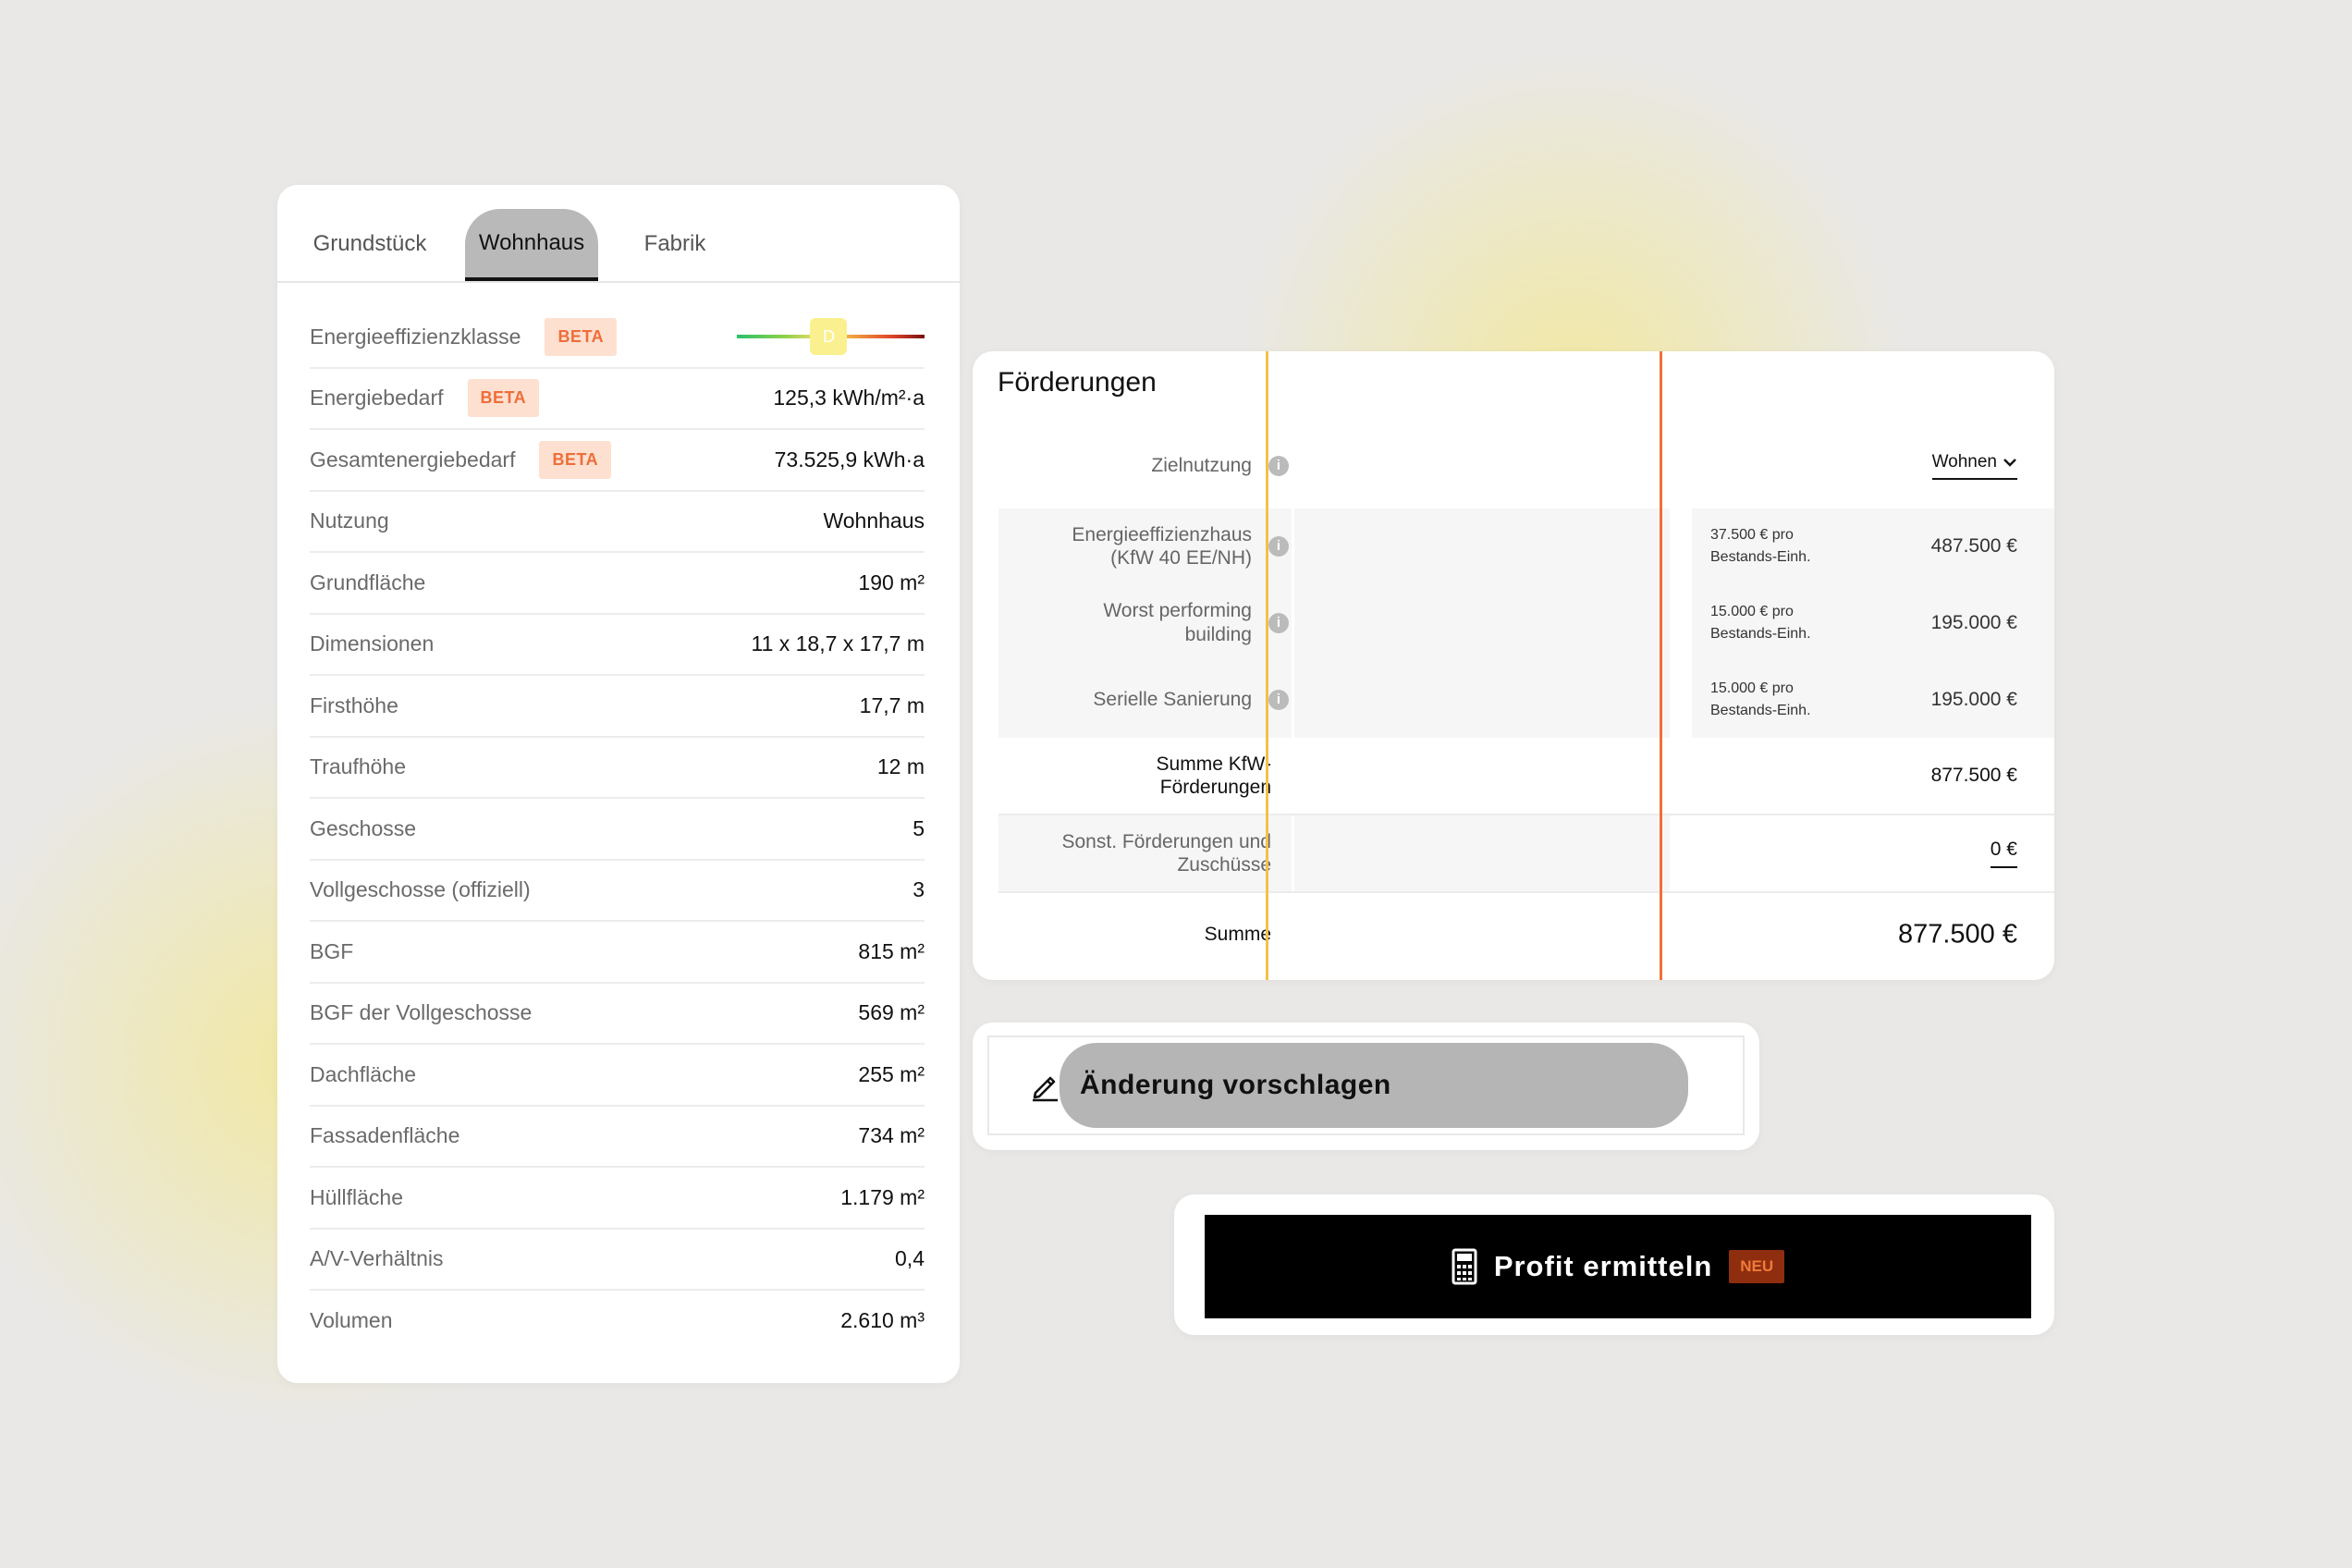 The image size is (2352, 1568). What do you see at coordinates (358, 767) in the screenshot?
I see `property-label: Traufhöhe` at bounding box center [358, 767].